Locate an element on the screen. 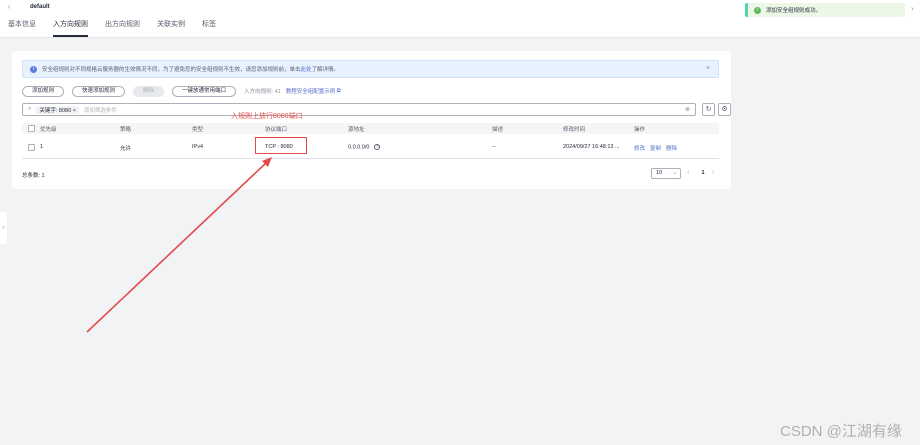  sidebar-expand-handle: › is located at coordinates (3, 228).